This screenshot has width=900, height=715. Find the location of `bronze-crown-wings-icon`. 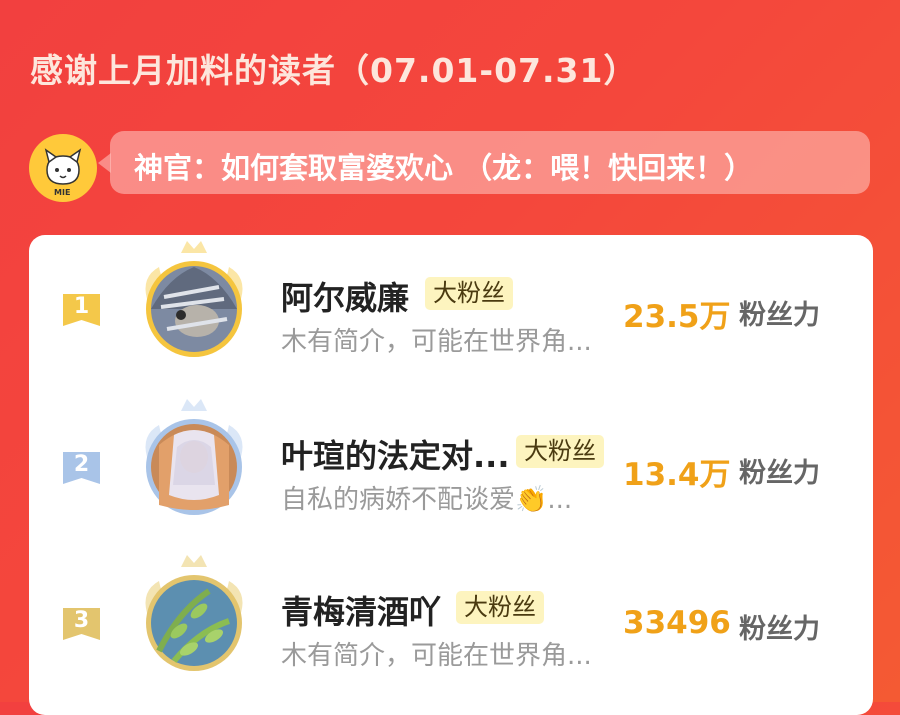

bronze-crown-wings-icon is located at coordinates (194, 613).